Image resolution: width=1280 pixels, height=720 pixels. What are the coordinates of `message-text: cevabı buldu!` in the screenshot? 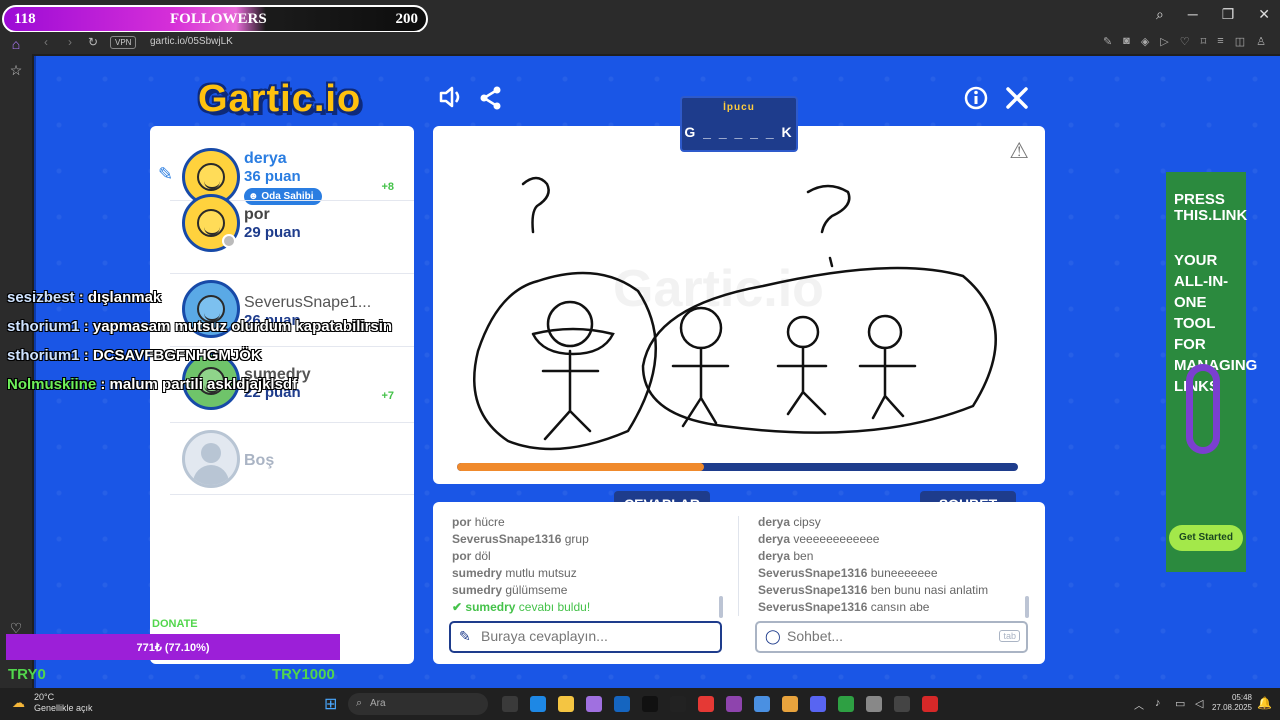 It's located at (554, 607).